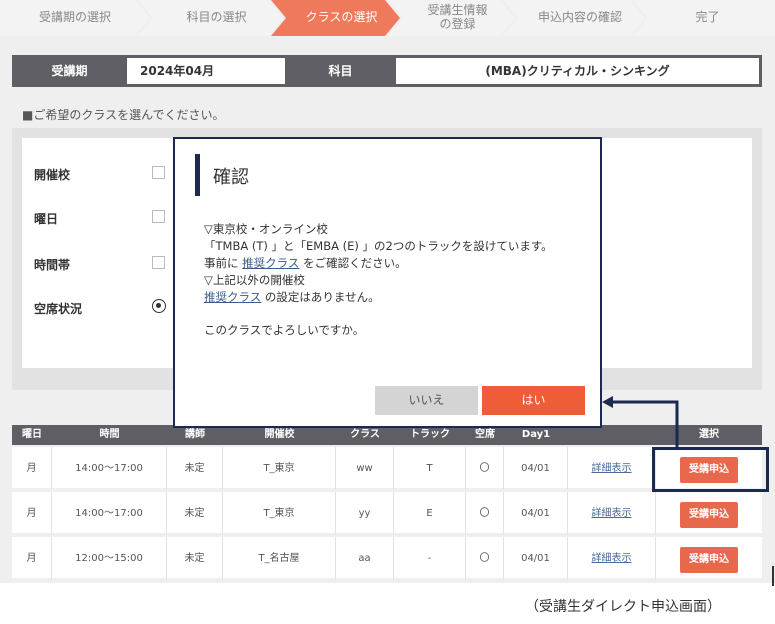  What do you see at coordinates (46, 219) in the screenshot?
I see `filter-day-label: 曜日` at bounding box center [46, 219].